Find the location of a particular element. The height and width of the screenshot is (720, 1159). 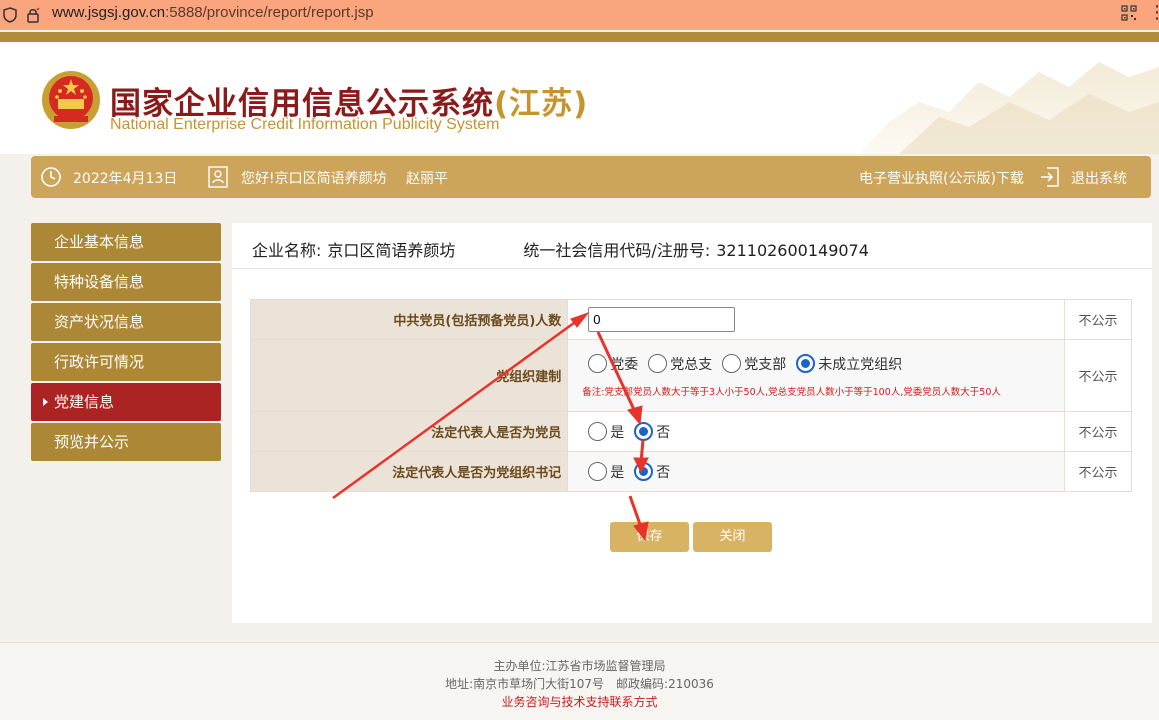

member-count-input is located at coordinates (662, 319).